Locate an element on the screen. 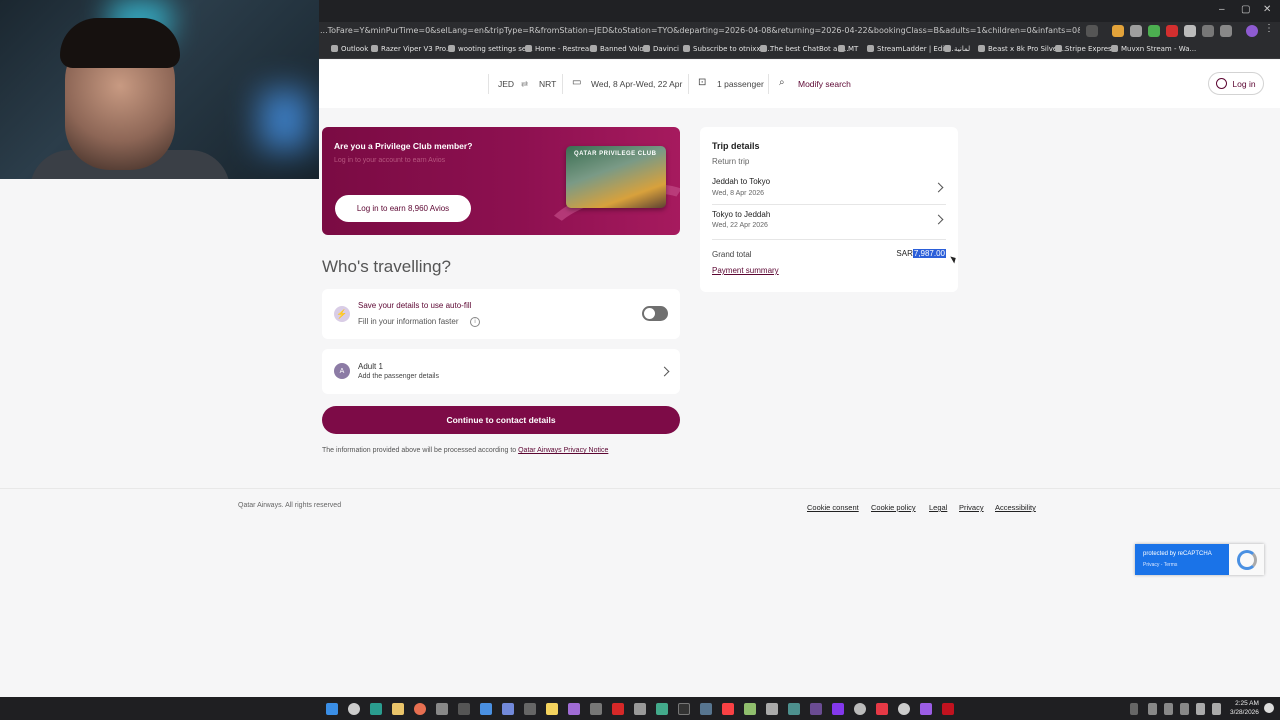 The width and height of the screenshot is (1280, 720). menu-icon: ⋮ is located at coordinates (1270, 29).